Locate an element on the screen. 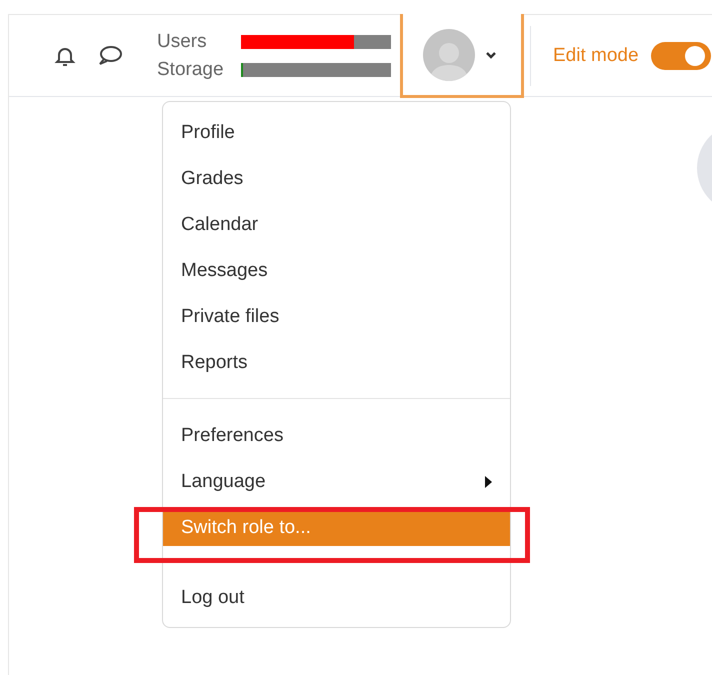  quota-label: Storage is located at coordinates (191, 69).